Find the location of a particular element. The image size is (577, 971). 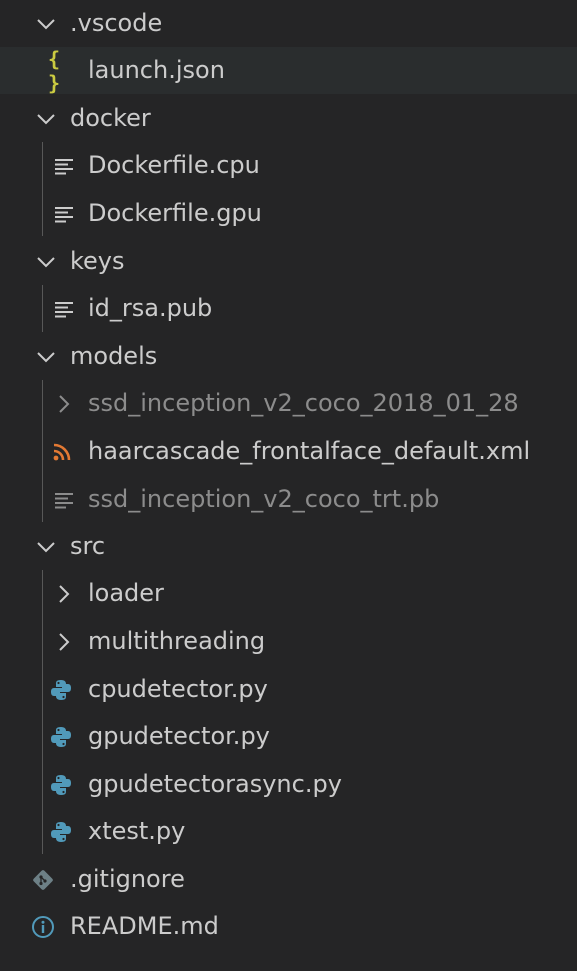

rss-feed-icon is located at coordinates (62, 451).